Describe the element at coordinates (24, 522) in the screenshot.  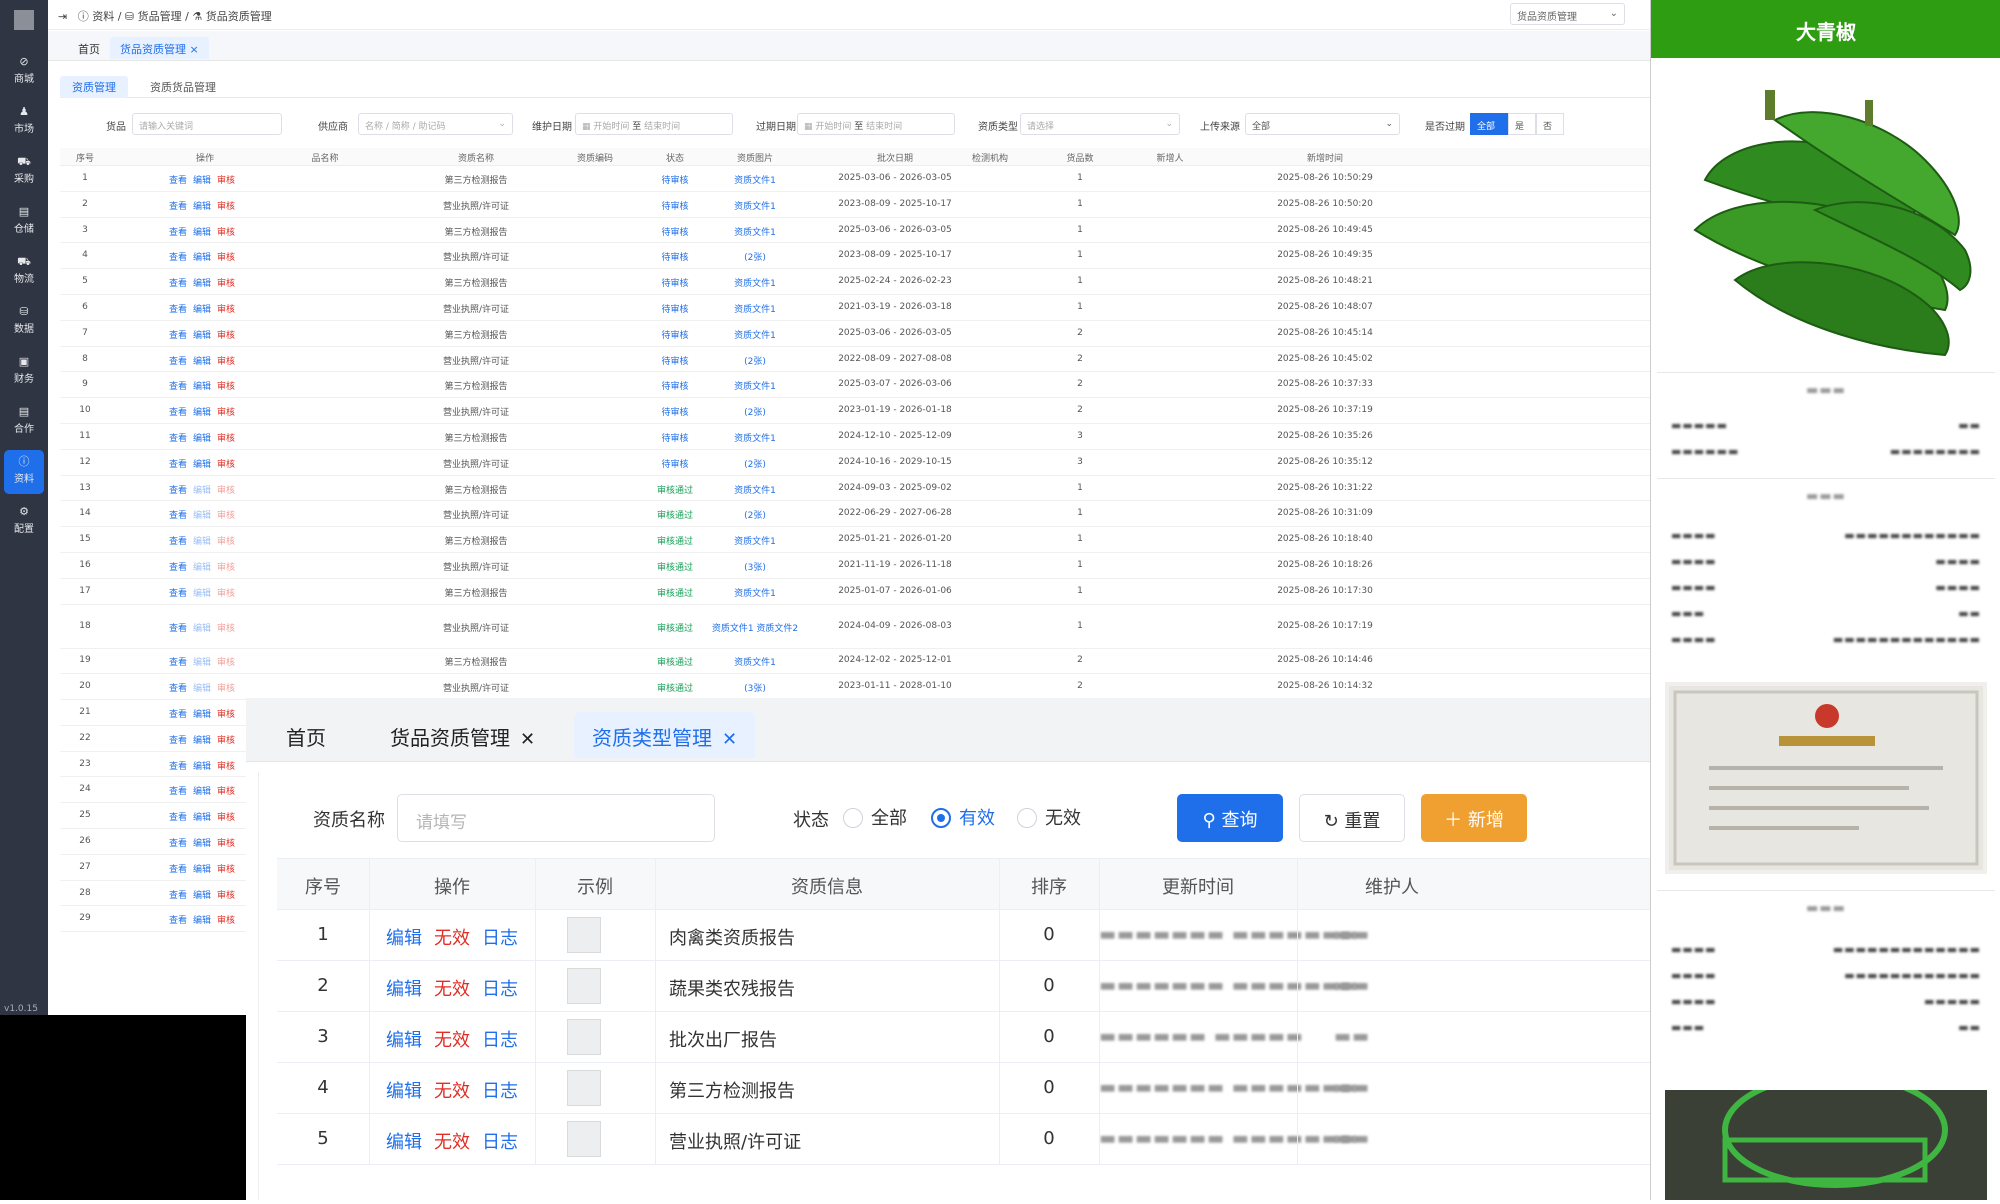
I see `nav-item: ⚙ 配置` at that location.